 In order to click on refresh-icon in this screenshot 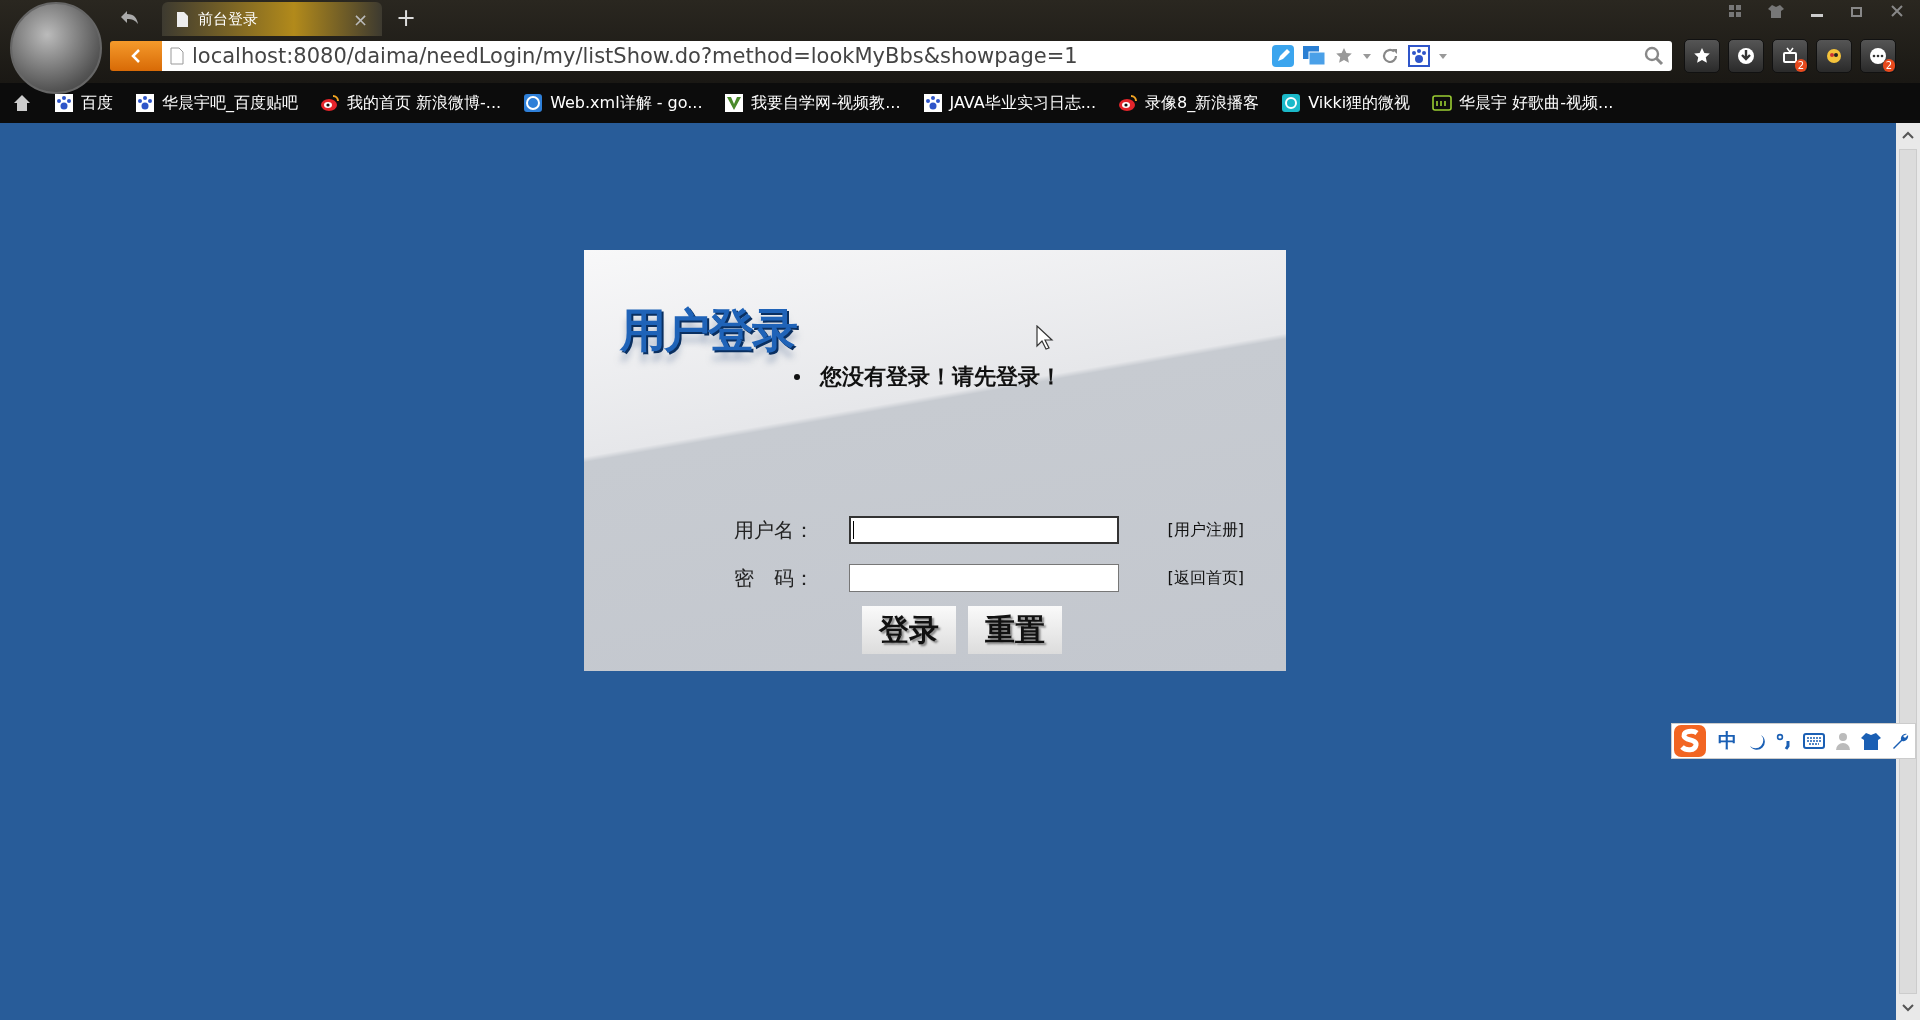, I will do `click(1390, 56)`.